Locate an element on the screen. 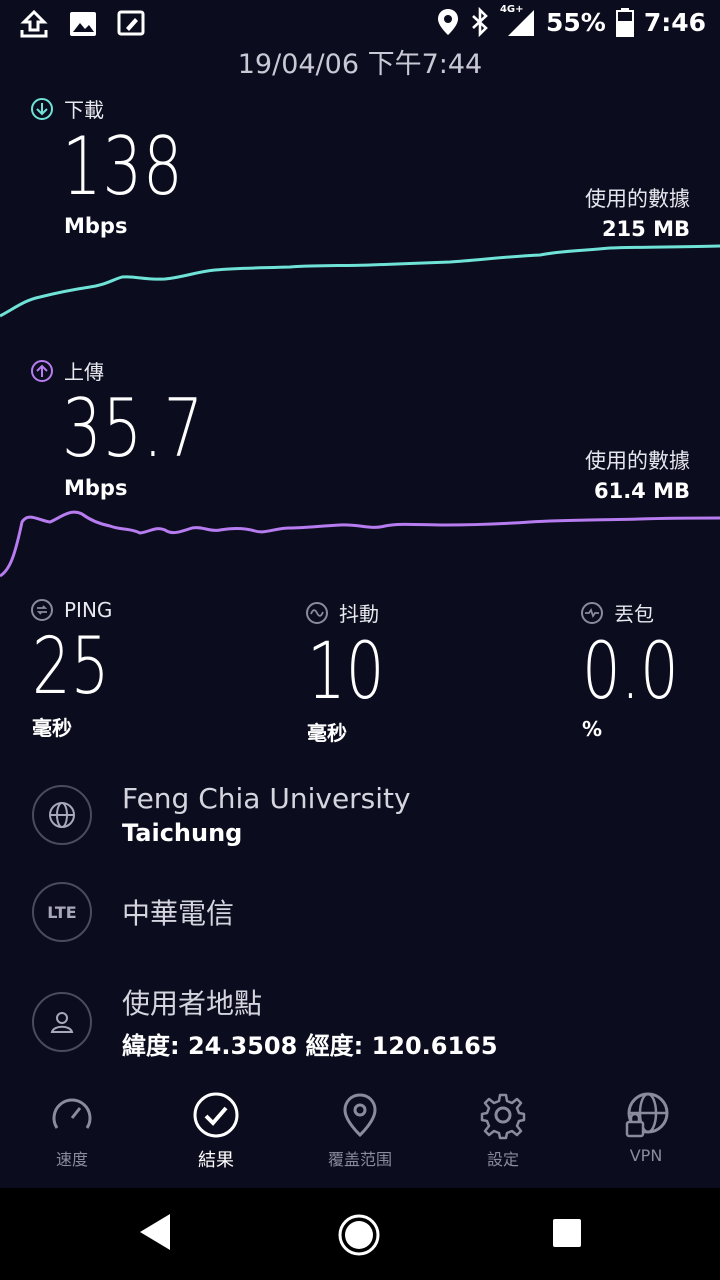 The image size is (720, 1280). signal-strength-icon is located at coordinates (520, 23).